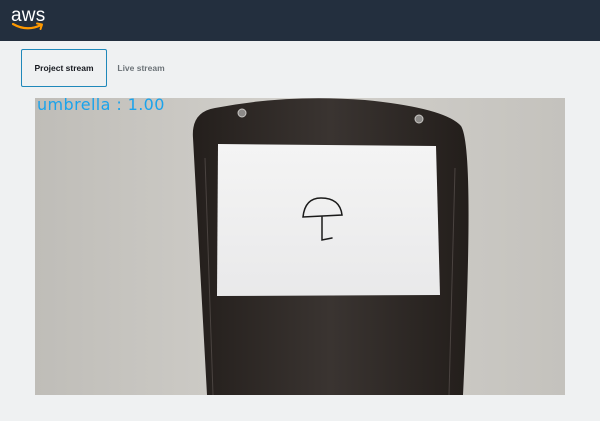  I want to click on tab-project-stream: Project stream, so click(64, 68).